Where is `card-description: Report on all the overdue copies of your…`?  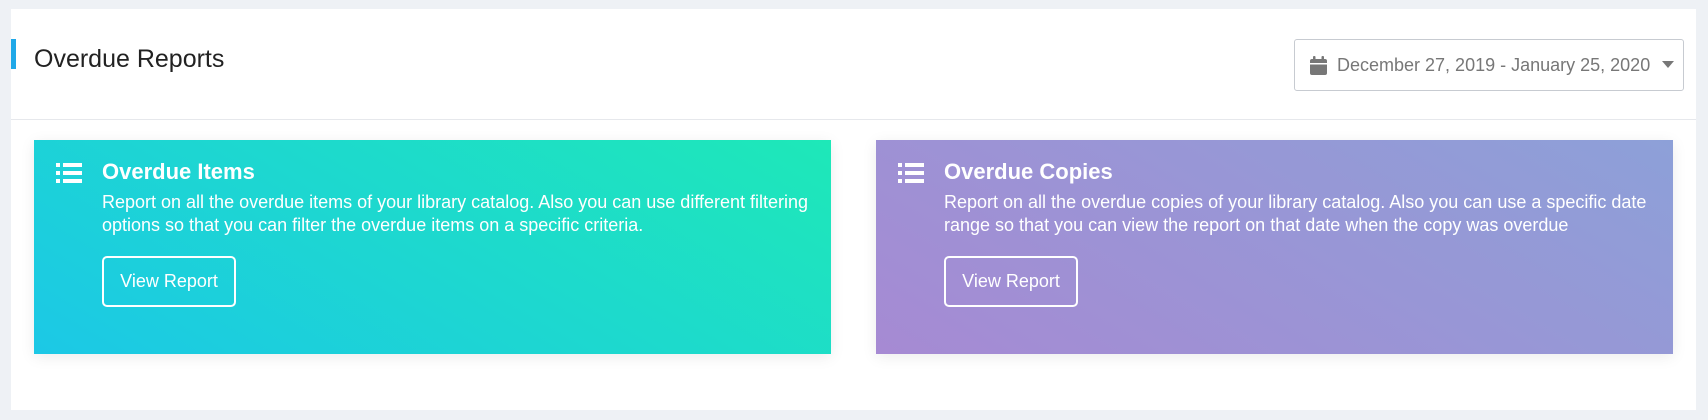 card-description: Report on all the overdue copies of your… is located at coordinates (1295, 213).